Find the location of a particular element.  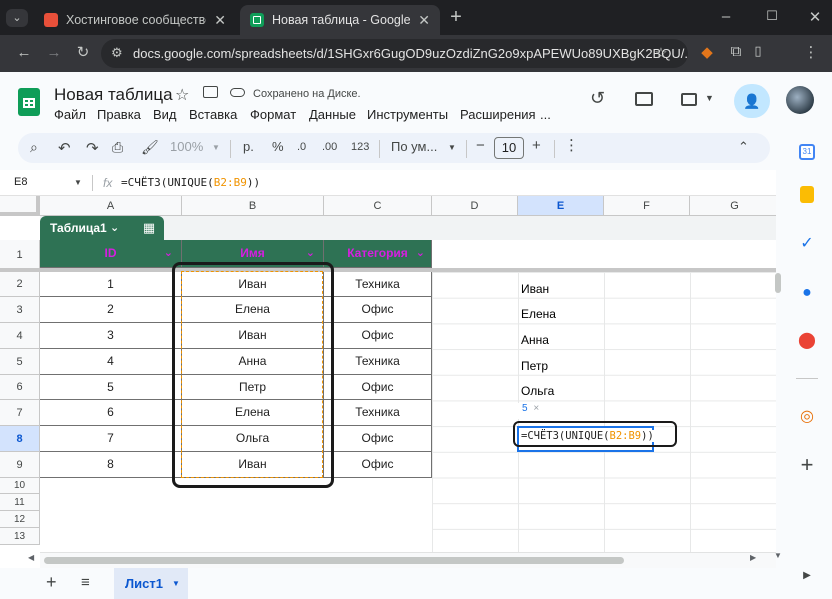

close-tab-icon: ✕ is located at coordinates (424, 20).